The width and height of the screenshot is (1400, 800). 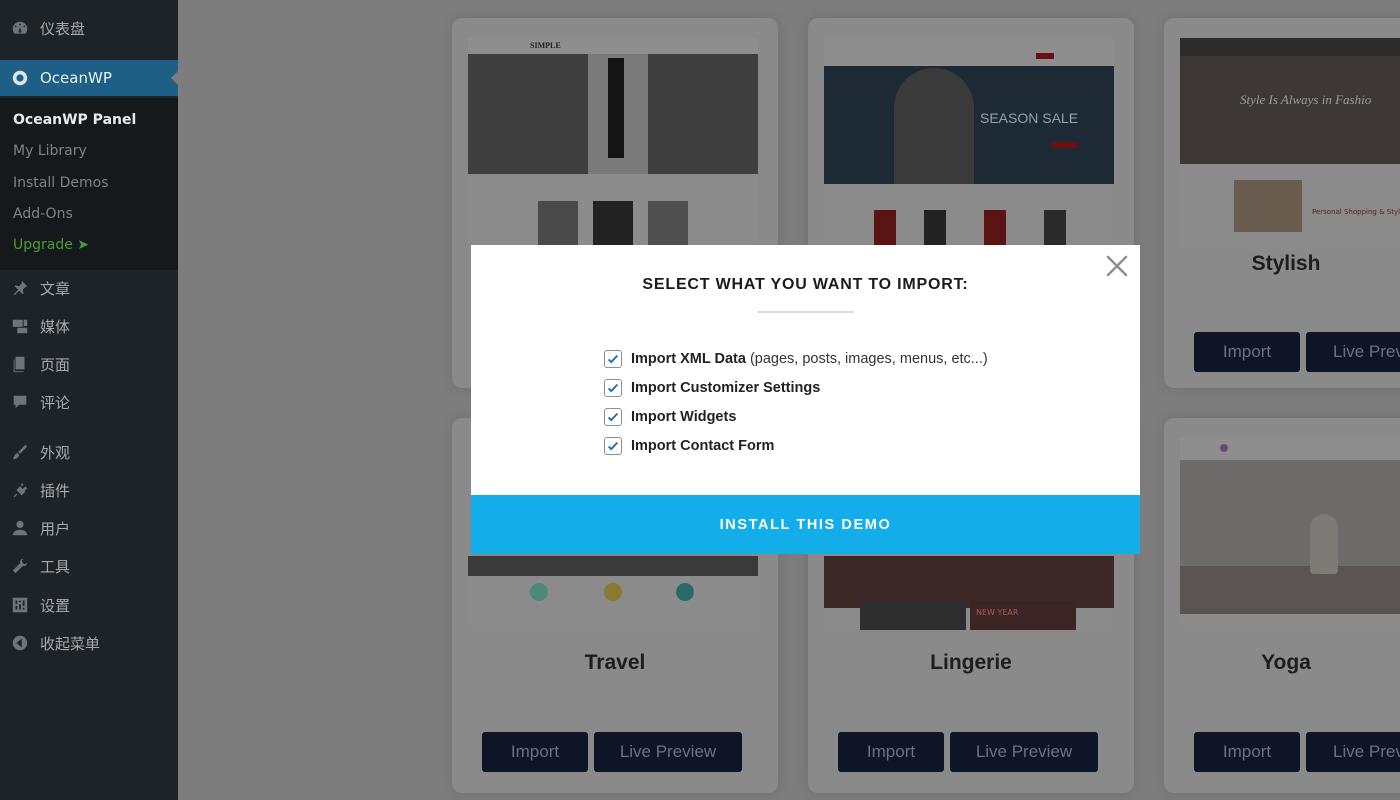 I want to click on wrench-icon, so click(x=20, y=566).